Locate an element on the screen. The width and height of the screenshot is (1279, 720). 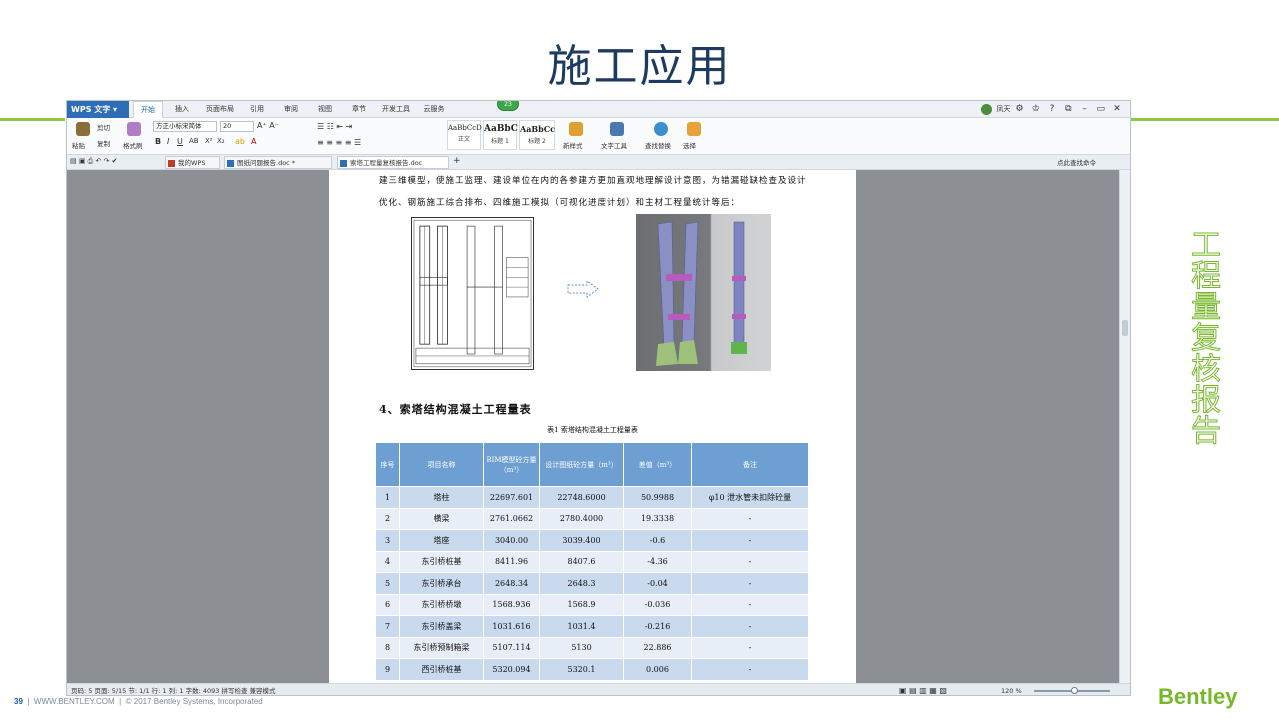
notification-badge: 23 is located at coordinates (508, 106).